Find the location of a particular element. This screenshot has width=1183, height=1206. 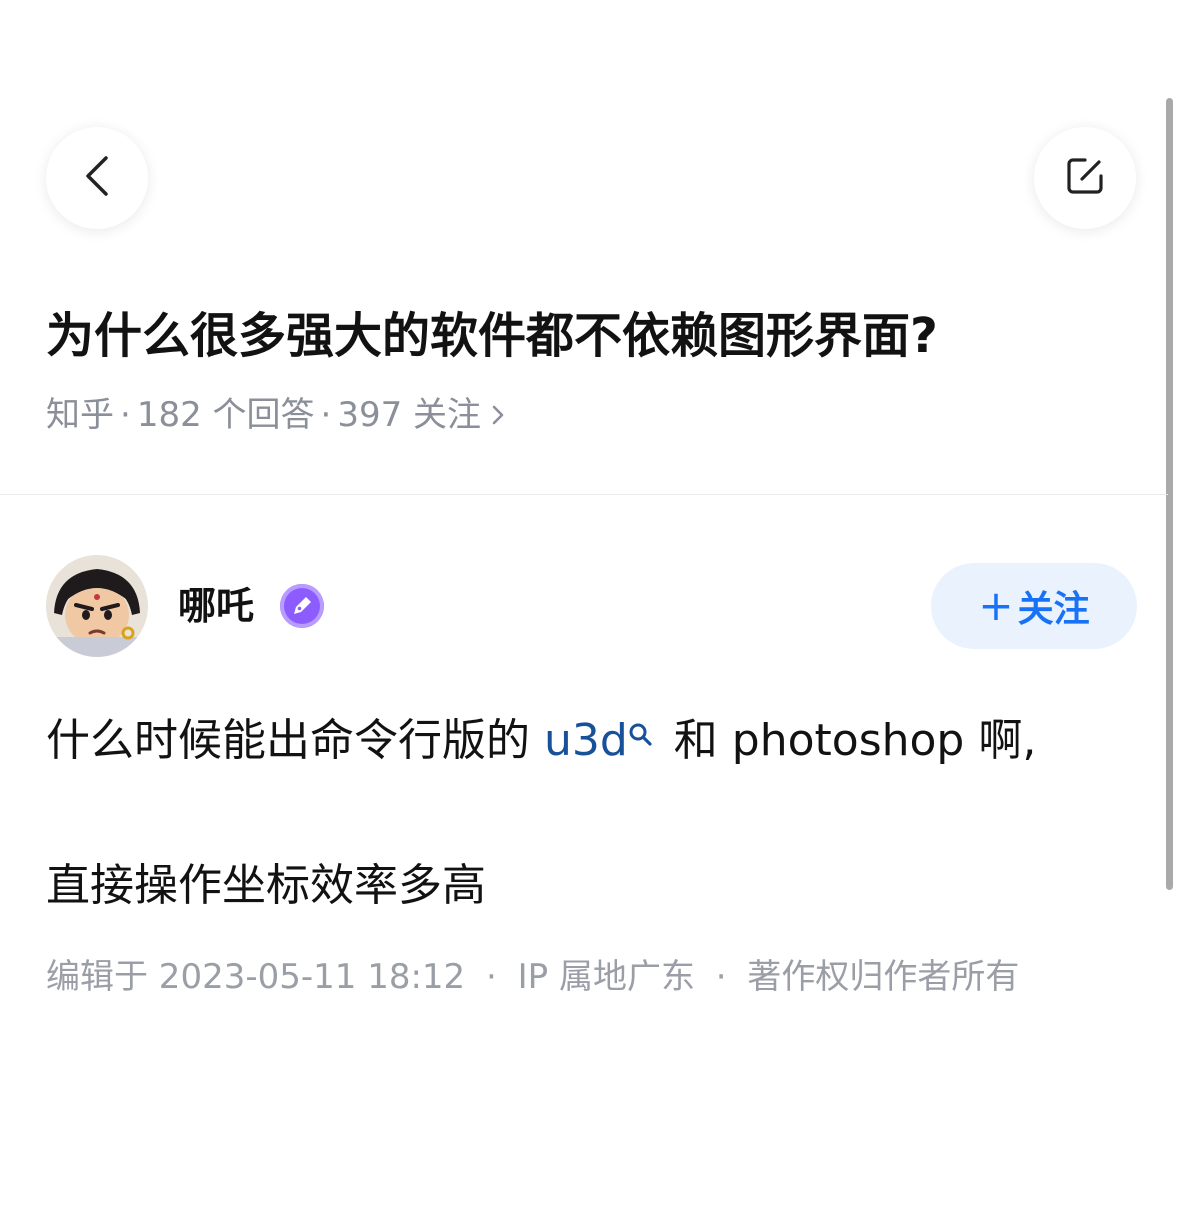

answer-count: 182 个回答 is located at coordinates (225, 415).